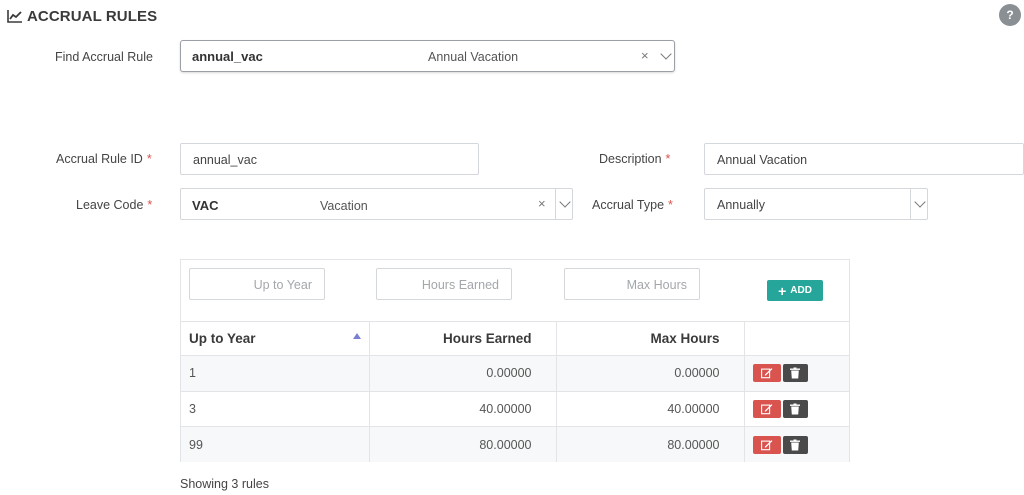 The image size is (1024, 495). What do you see at coordinates (741, 205) in the screenshot?
I see `accrual-type-value: Annually` at bounding box center [741, 205].